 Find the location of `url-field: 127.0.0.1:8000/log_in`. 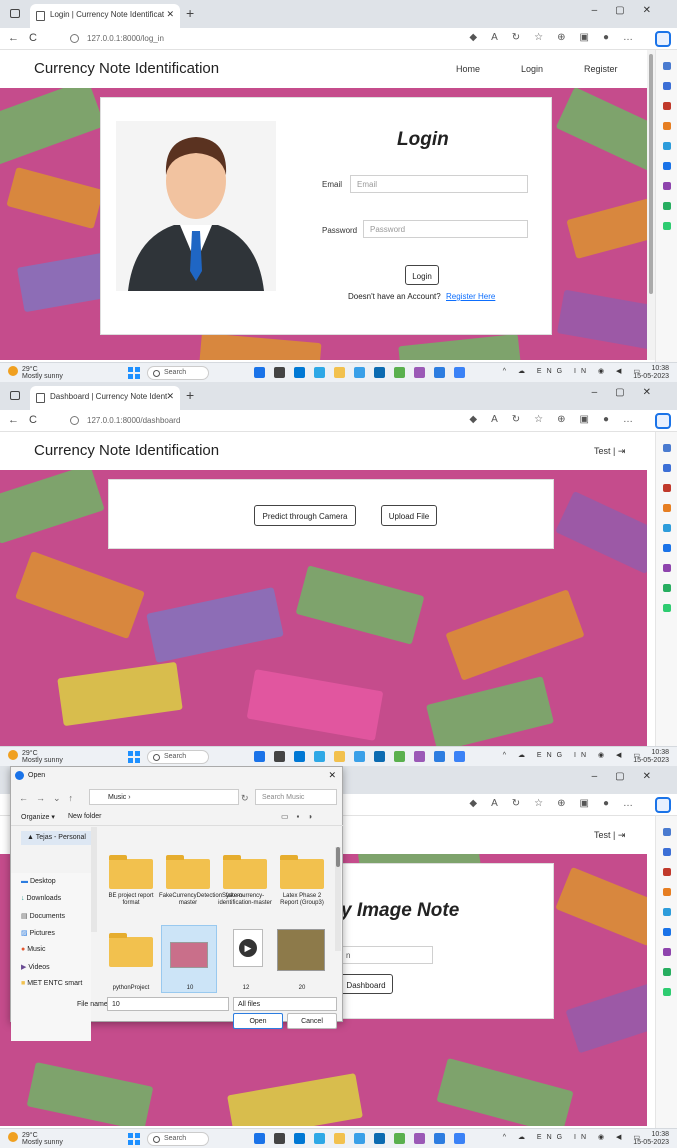

url-field: 127.0.0.1:8000/log_in is located at coordinates (117, 39).